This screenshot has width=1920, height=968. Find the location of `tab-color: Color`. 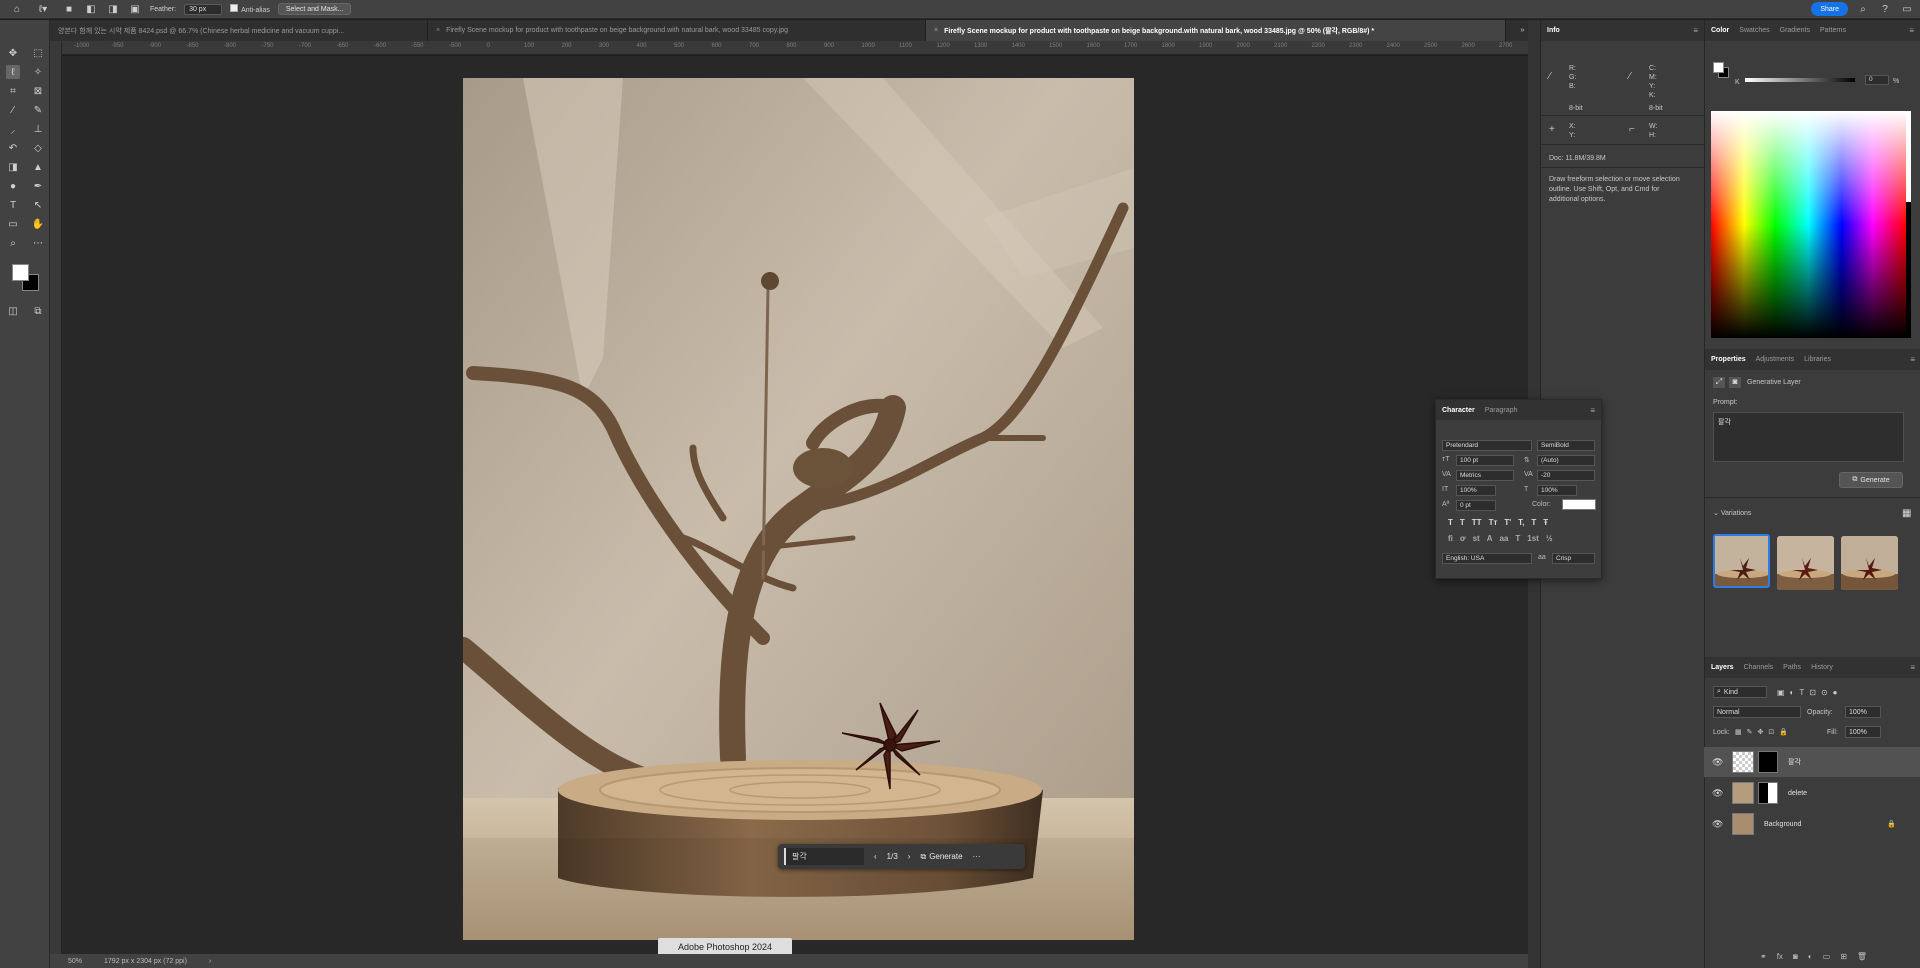

tab-color: Color is located at coordinates (1720, 30).